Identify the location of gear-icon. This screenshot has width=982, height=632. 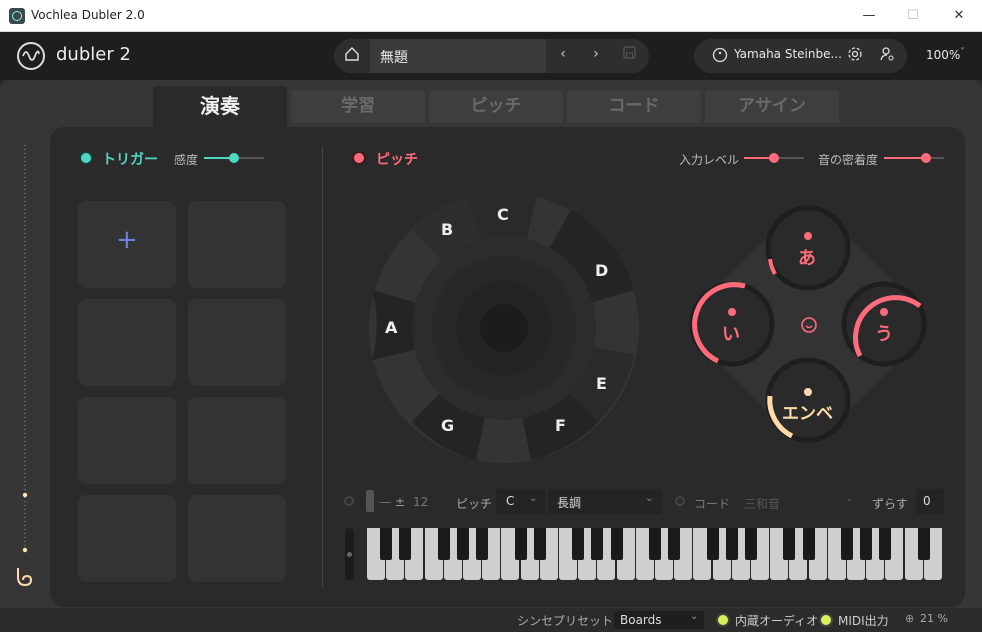
(855, 56).